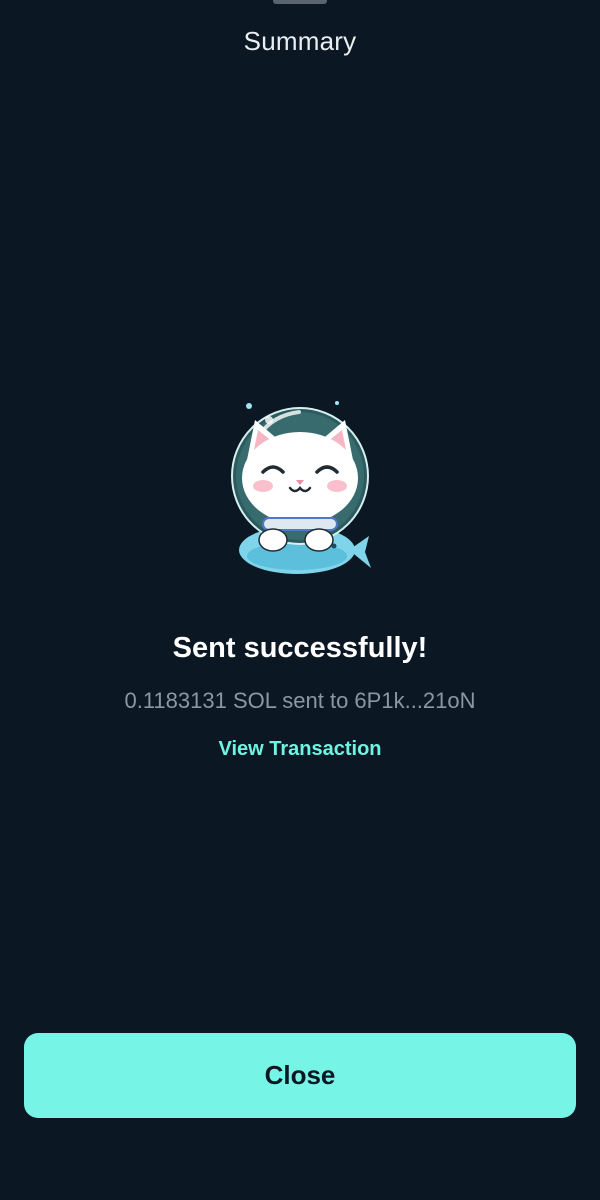 The height and width of the screenshot is (1200, 600). I want to click on astronaut-cat-illustration, so click(301, 487).